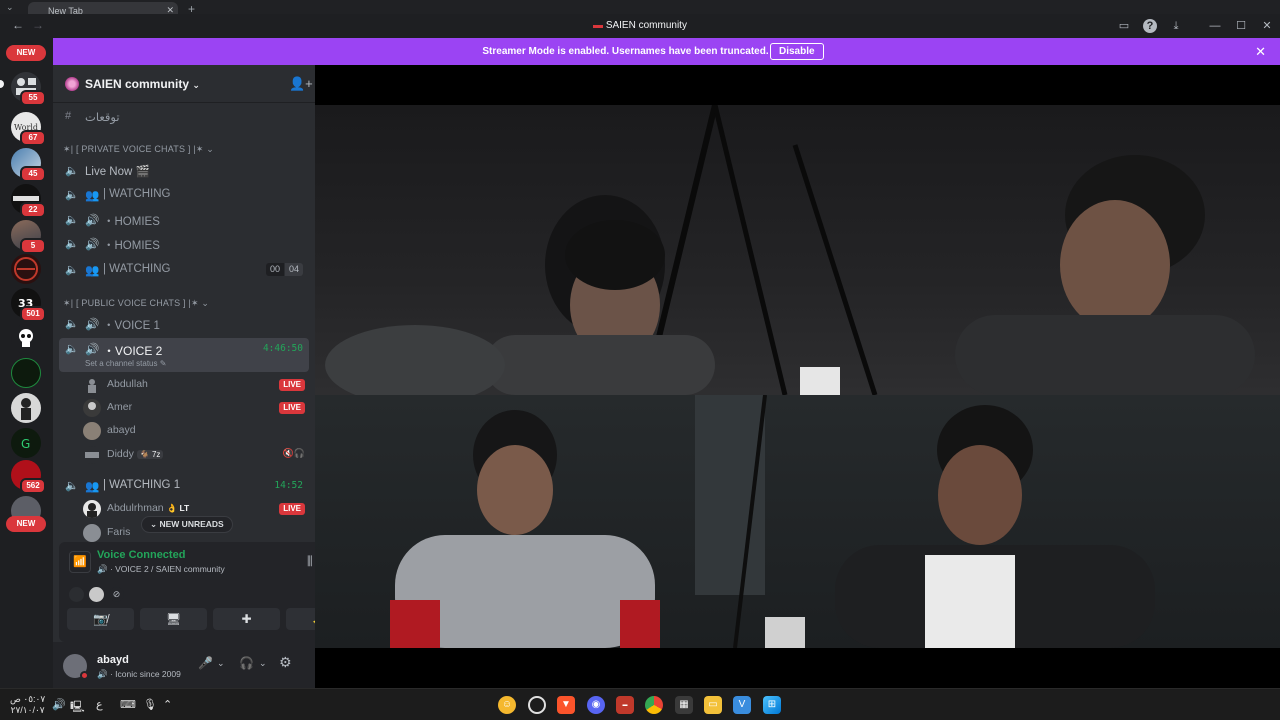 Image resolution: width=1280 pixels, height=720 pixels. Describe the element at coordinates (99, 594) in the screenshot. I see `voice-participants: ⊘` at that location.